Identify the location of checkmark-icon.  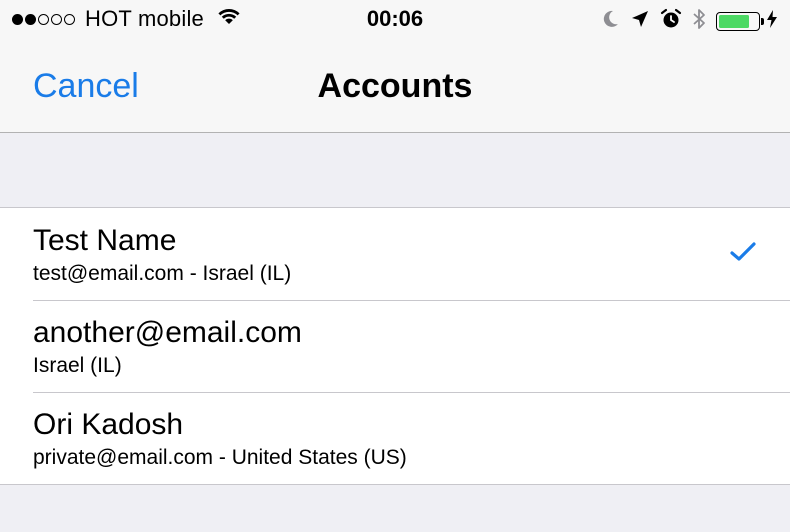
(743, 254).